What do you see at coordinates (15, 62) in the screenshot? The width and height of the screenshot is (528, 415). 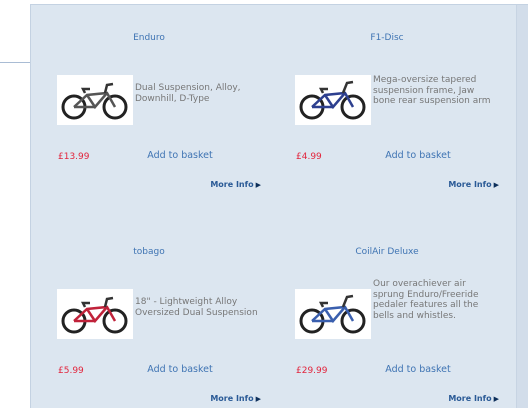 I see `left-divider` at bounding box center [15, 62].